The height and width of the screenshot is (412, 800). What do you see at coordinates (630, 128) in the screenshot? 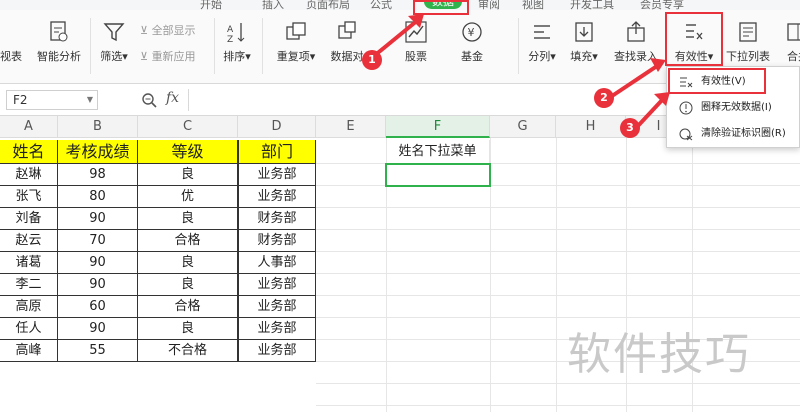
I see `step-badge-3: 3` at bounding box center [630, 128].